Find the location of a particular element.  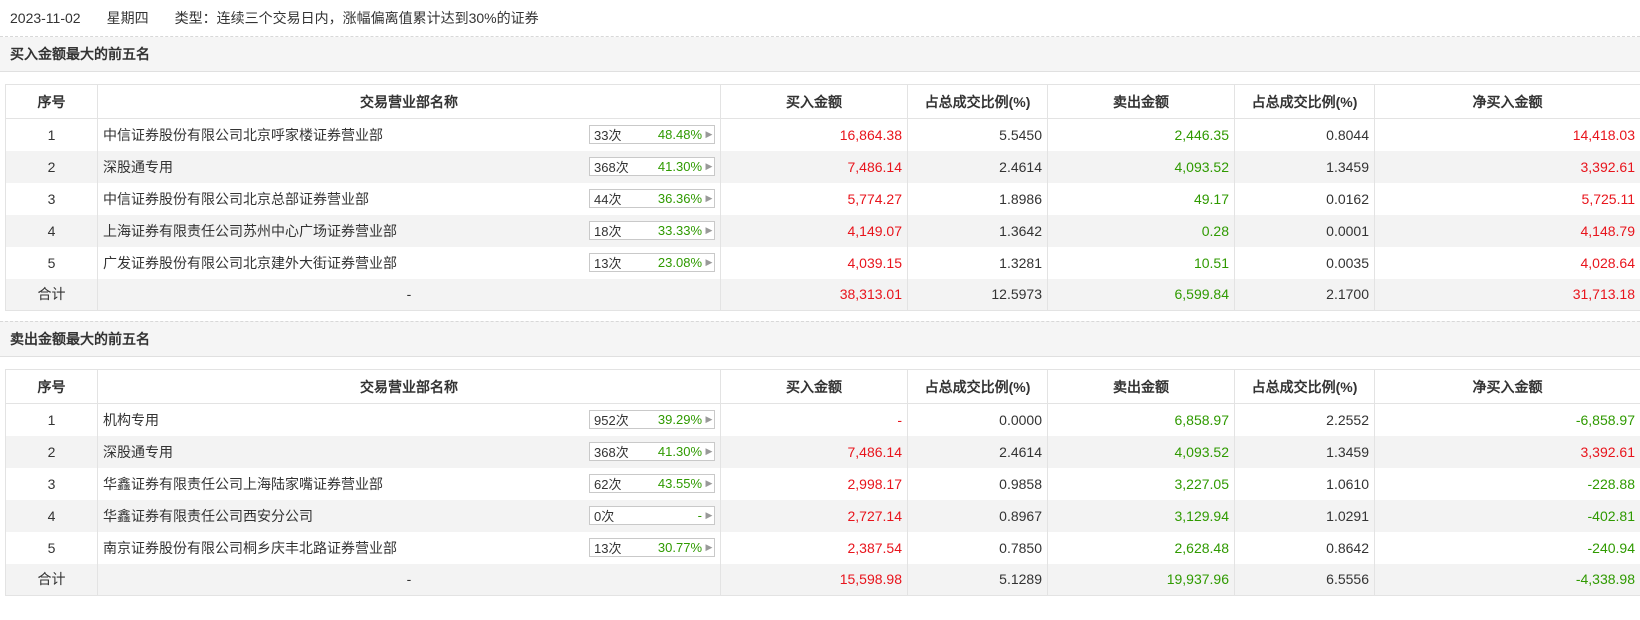

buy-amount: 16,864.38 is located at coordinates (814, 134).